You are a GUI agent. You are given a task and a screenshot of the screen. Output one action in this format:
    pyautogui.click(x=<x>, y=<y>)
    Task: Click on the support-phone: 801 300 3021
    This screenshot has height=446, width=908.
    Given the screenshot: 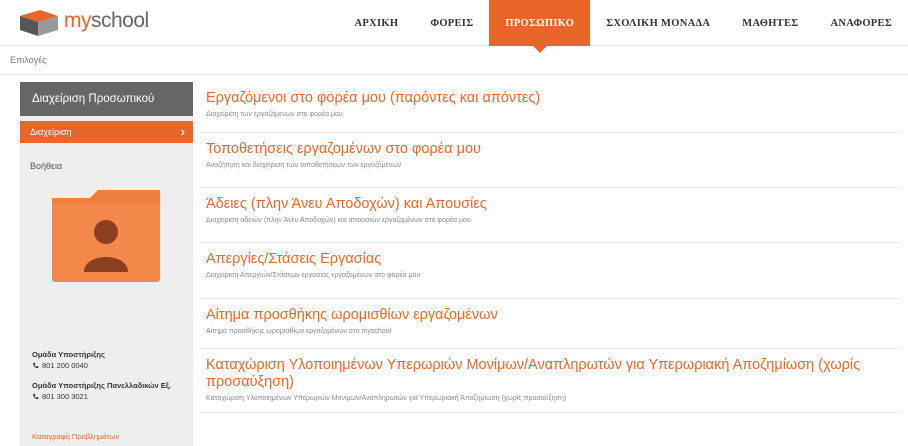 What is the action you would take?
    pyautogui.click(x=107, y=396)
    